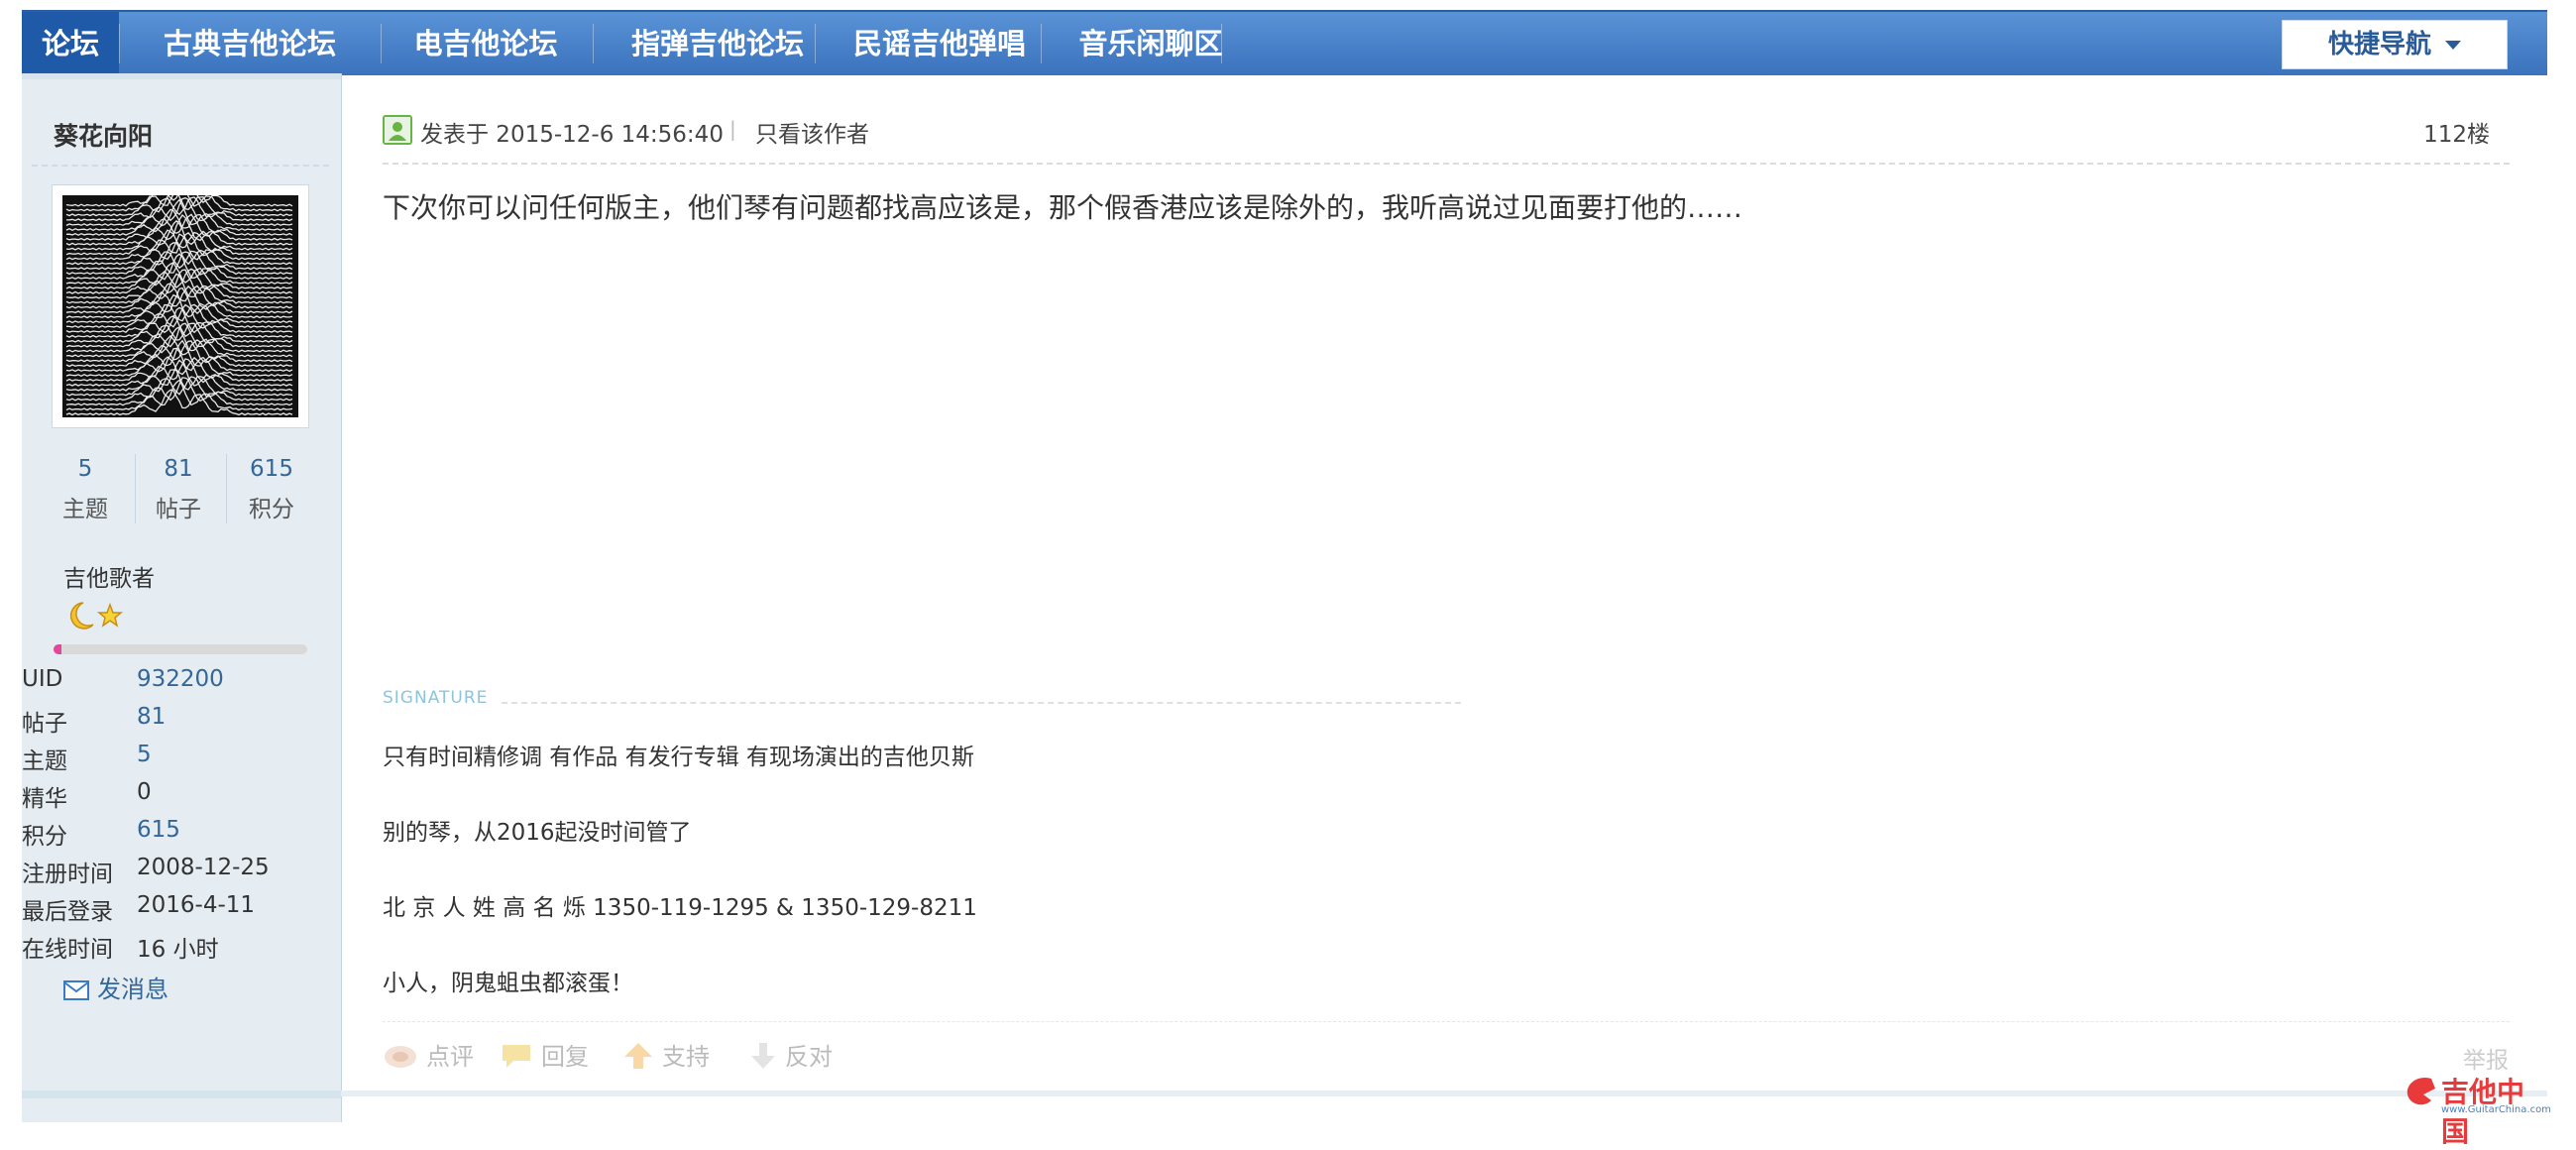 The width and height of the screenshot is (2576, 1150). I want to click on site-watermark: 吉他中国 www.GuitarChina.com, so click(2476, 1109).